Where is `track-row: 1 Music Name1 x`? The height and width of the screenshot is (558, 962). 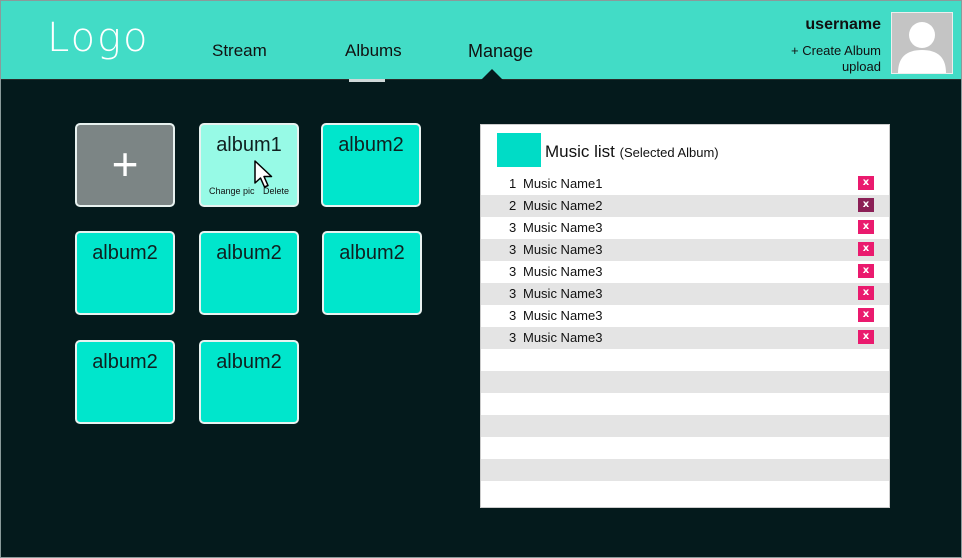 track-row: 1 Music Name1 x is located at coordinates (685, 184).